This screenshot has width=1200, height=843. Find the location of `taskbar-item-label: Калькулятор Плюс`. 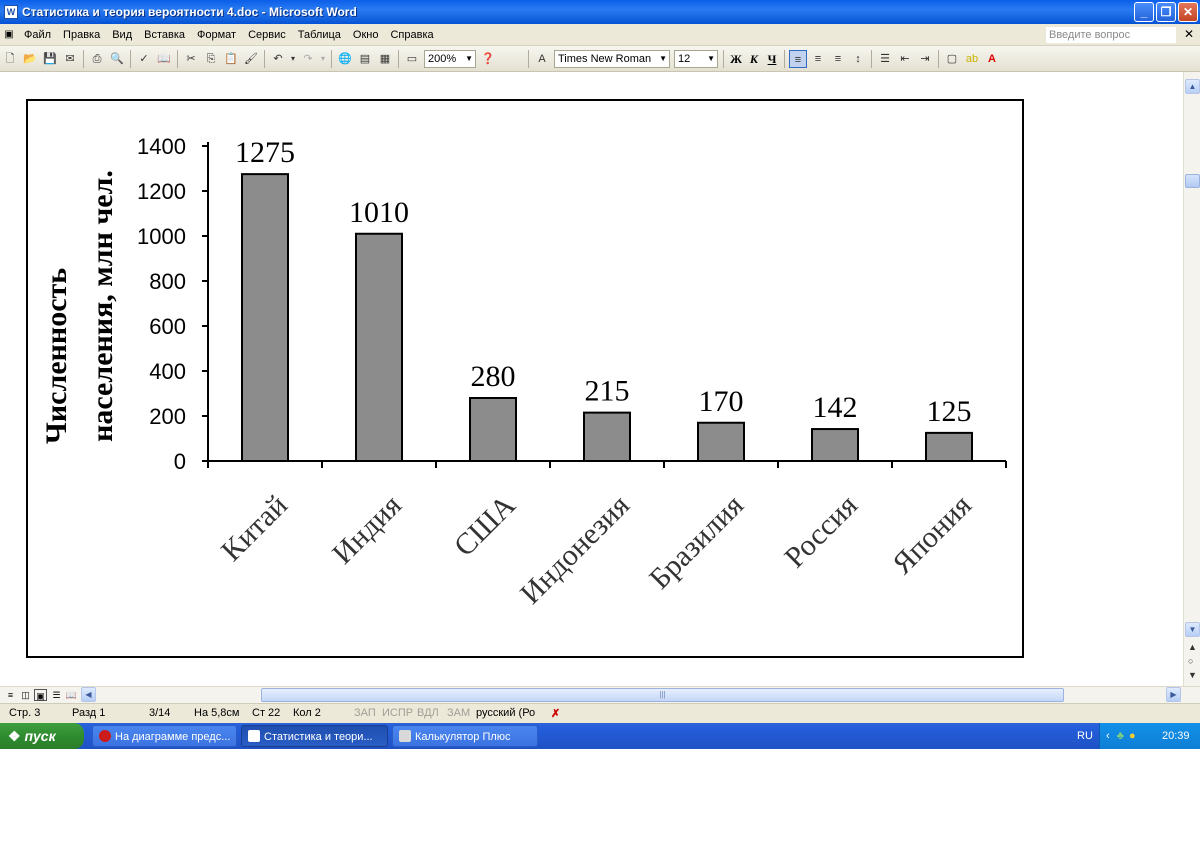

taskbar-item-label: Калькулятор Плюс is located at coordinates (463, 737).